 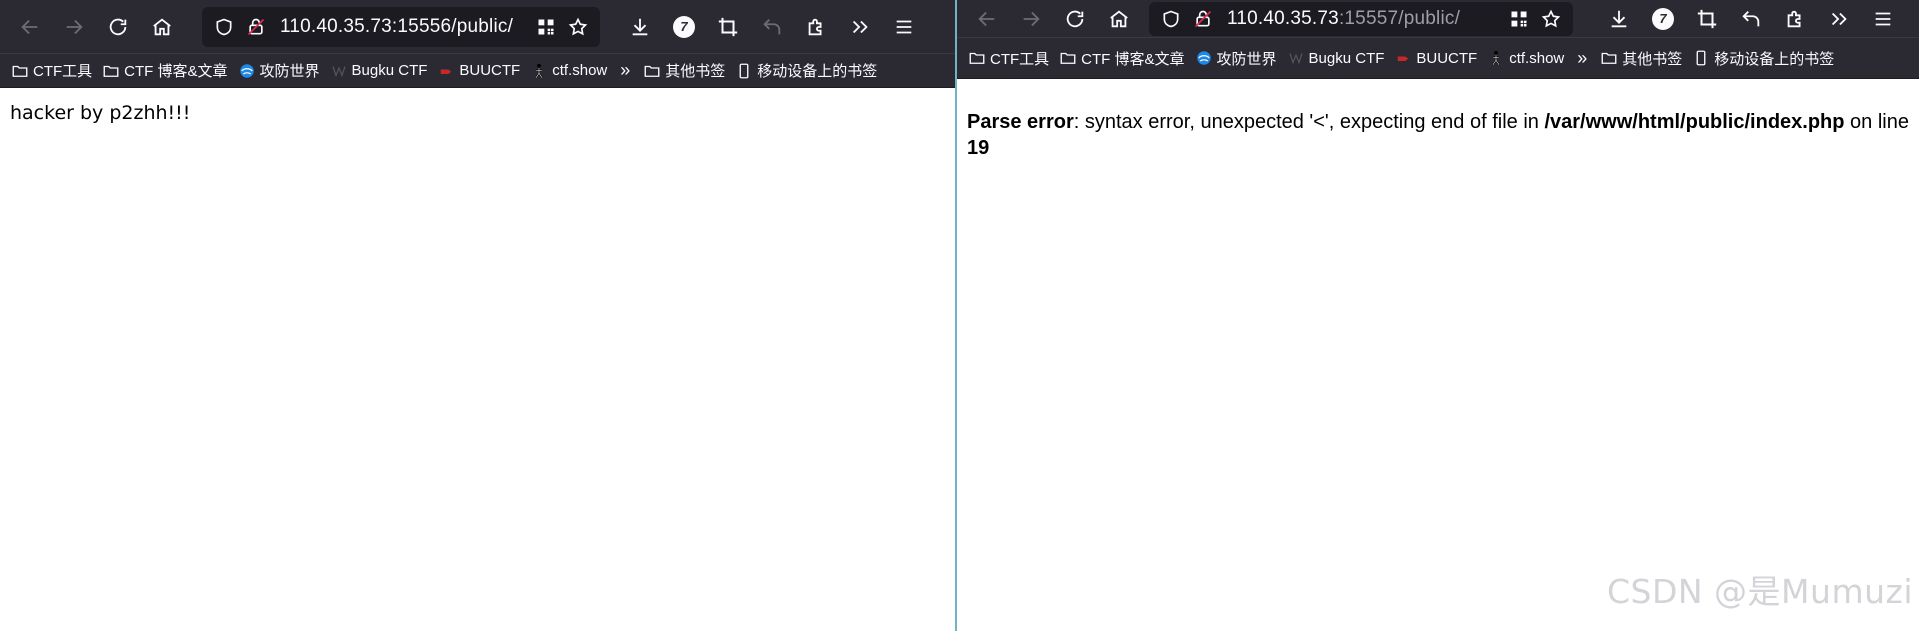 I want to click on address-bar: 110.40.35.73:15557/public/, so click(x=1361, y=18).